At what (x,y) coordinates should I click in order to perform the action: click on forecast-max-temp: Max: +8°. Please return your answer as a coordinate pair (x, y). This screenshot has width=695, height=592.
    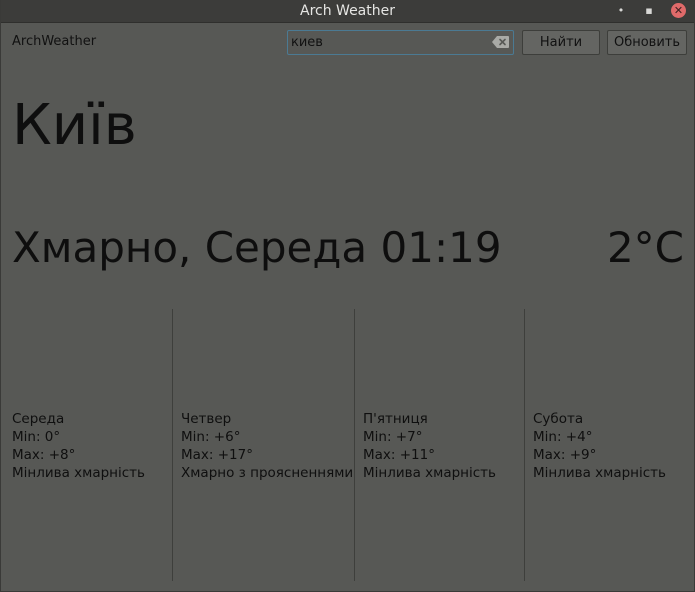
    Looking at the image, I should click on (44, 455).